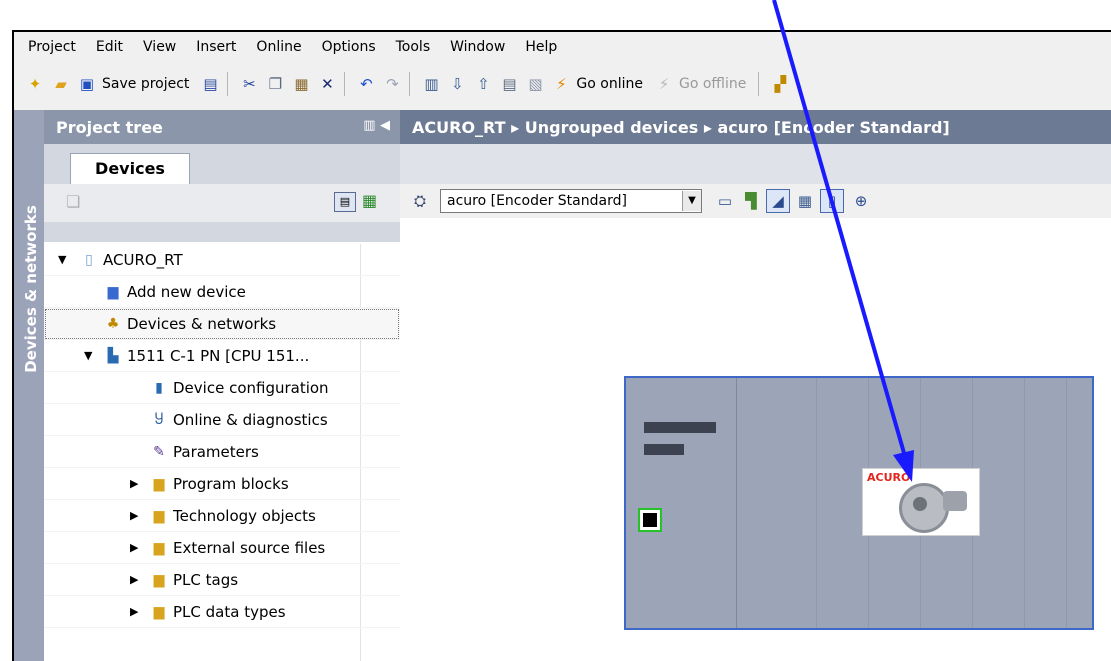 The width and height of the screenshot is (1111, 661). I want to click on tree-item-label: Devices & networks, so click(202, 323).